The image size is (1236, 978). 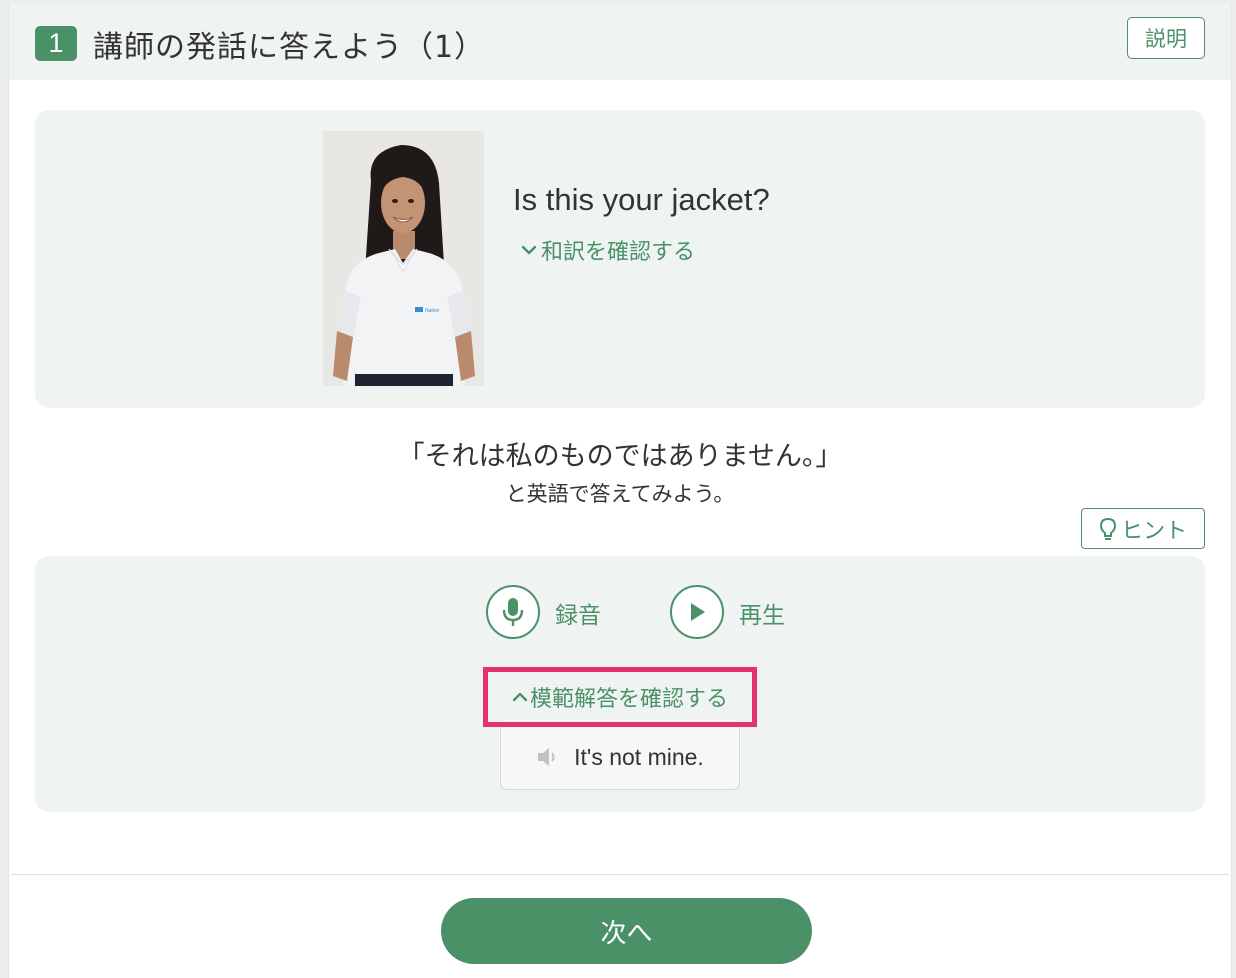 I want to click on hint-label: ヒント, so click(x=1153, y=531).